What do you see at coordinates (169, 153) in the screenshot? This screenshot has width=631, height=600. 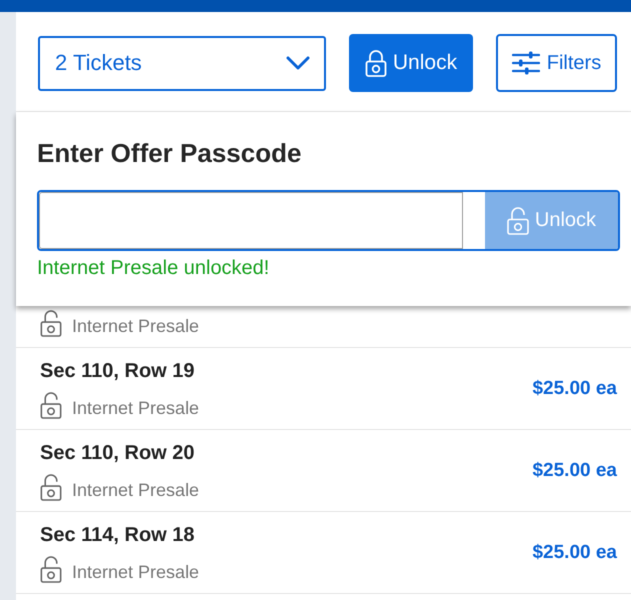 I see `popover-title: Enter Offer Passcode` at bounding box center [169, 153].